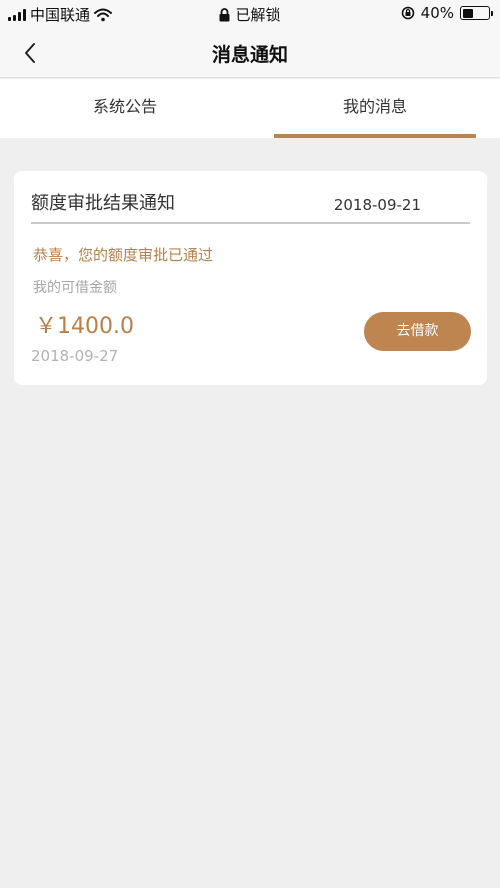 The height and width of the screenshot is (888, 500). I want to click on page-title: 消息通知, so click(249, 55).